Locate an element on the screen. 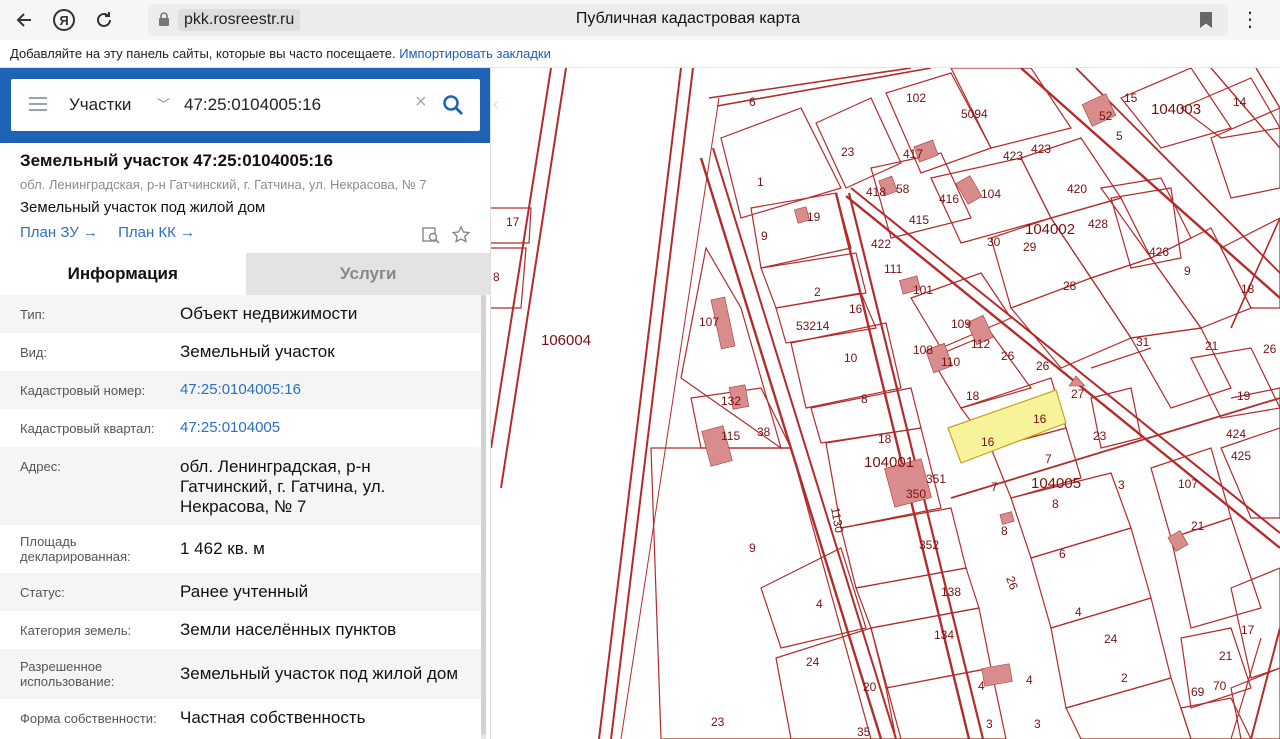 The image size is (1280, 739). svg-text: 108 is located at coordinates (923, 350).